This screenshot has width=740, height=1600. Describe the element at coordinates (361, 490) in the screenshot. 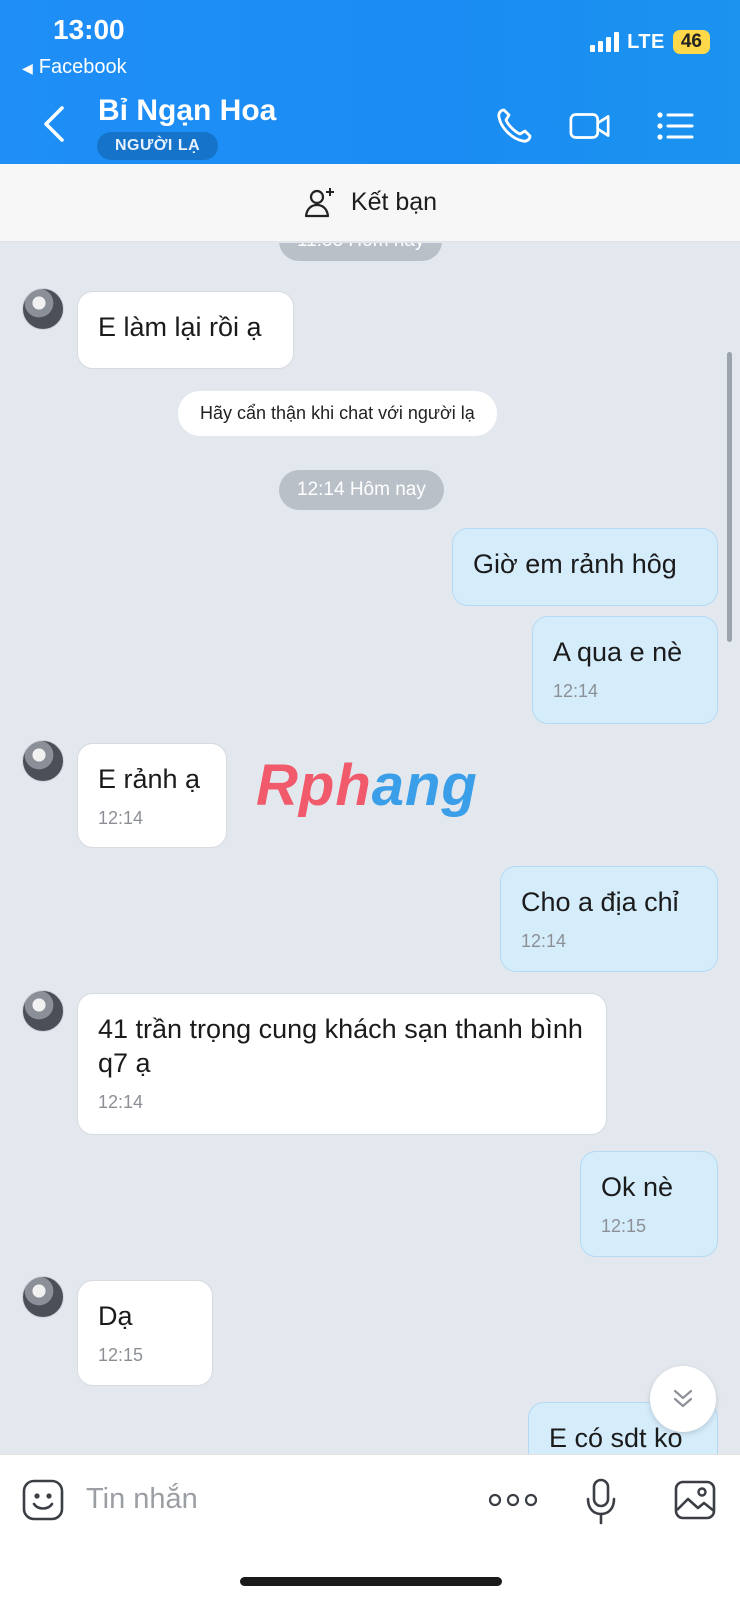

I see `time-chip: 12:14 Hôm nay` at that location.